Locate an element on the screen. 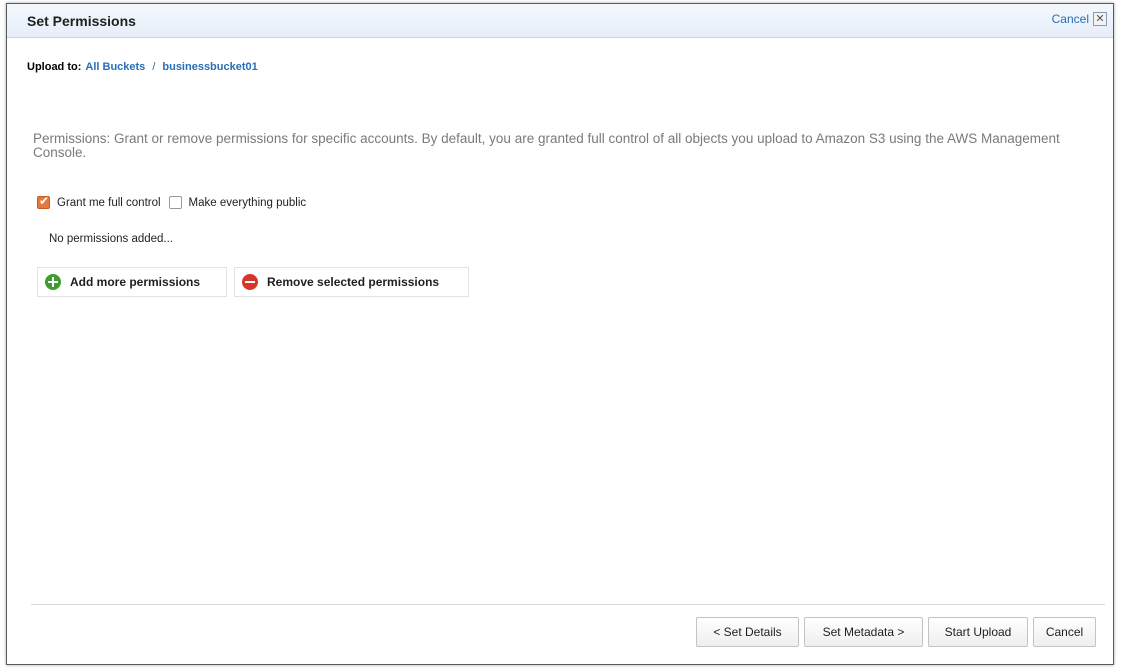  cancel-button: Cancel is located at coordinates (1064, 632).